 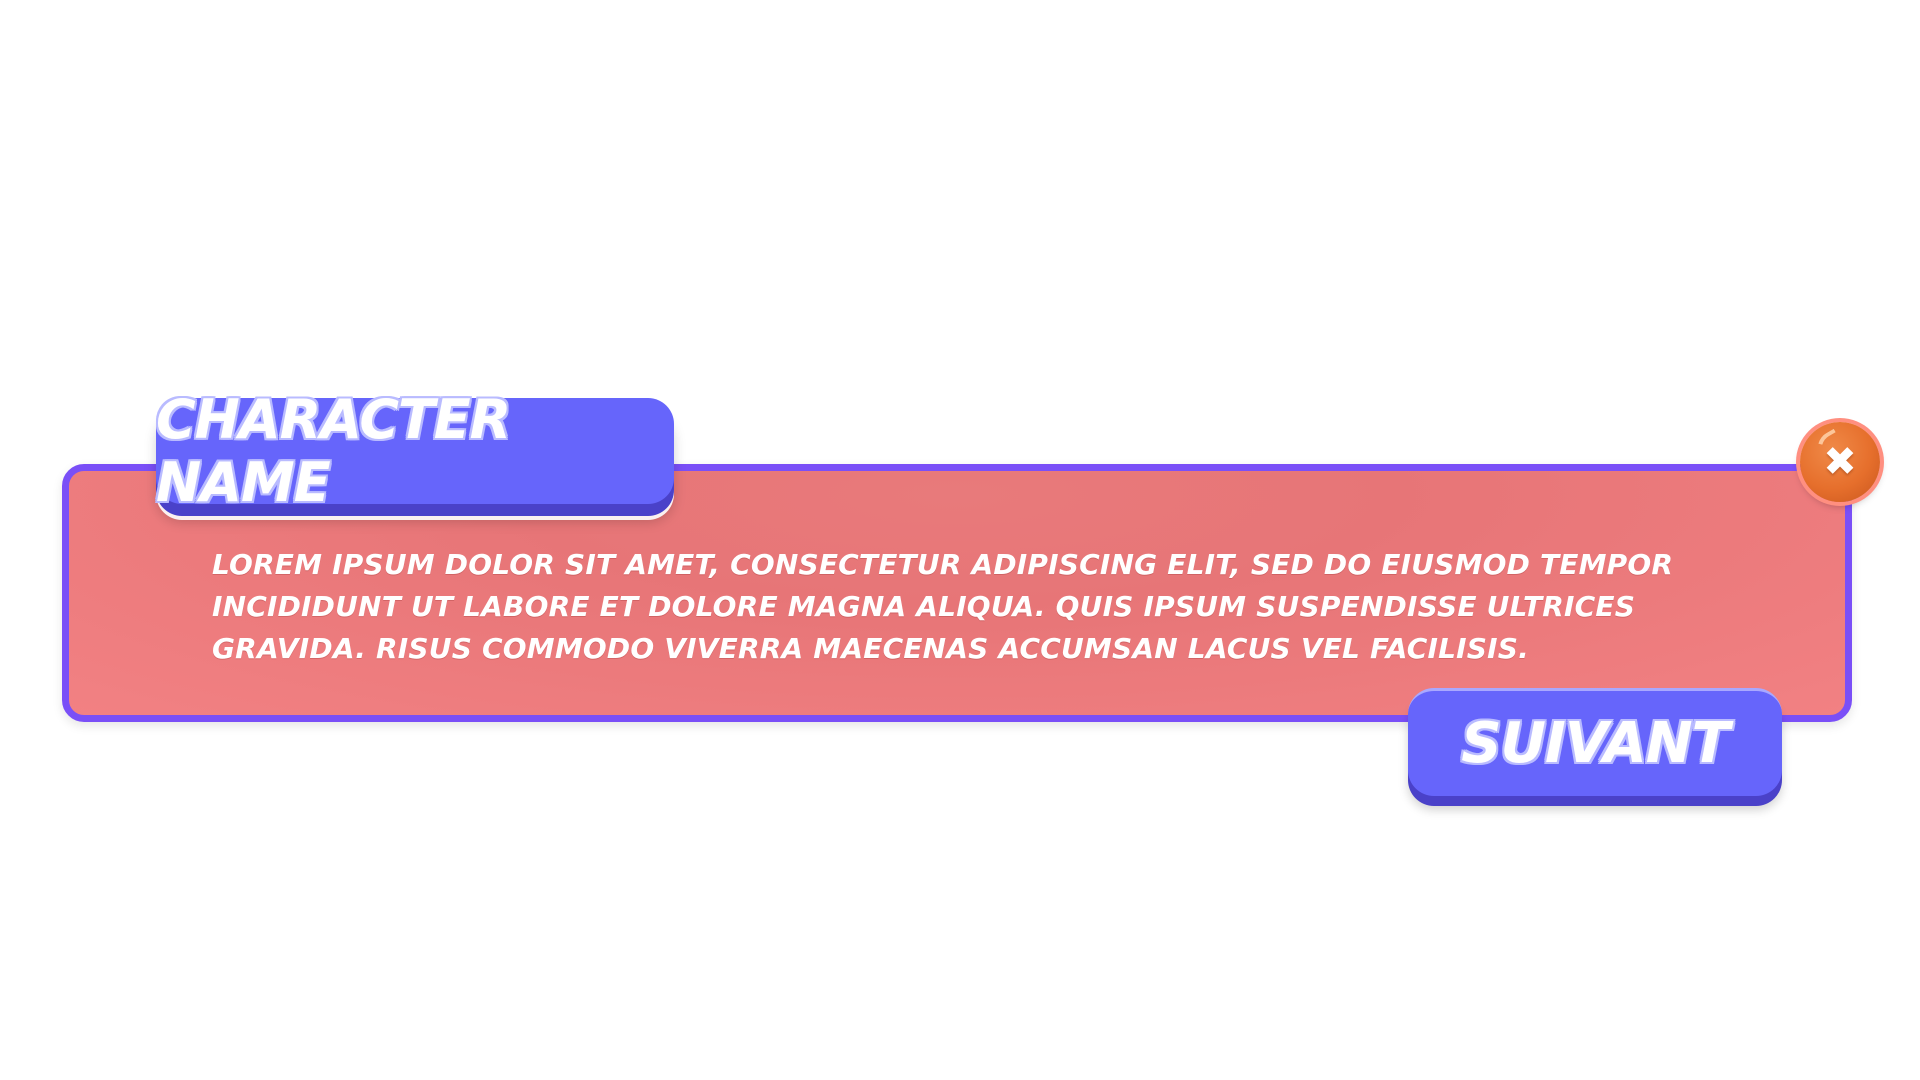 What do you see at coordinates (333, 451) in the screenshot?
I see `character-name: CHARACTER NAME` at bounding box center [333, 451].